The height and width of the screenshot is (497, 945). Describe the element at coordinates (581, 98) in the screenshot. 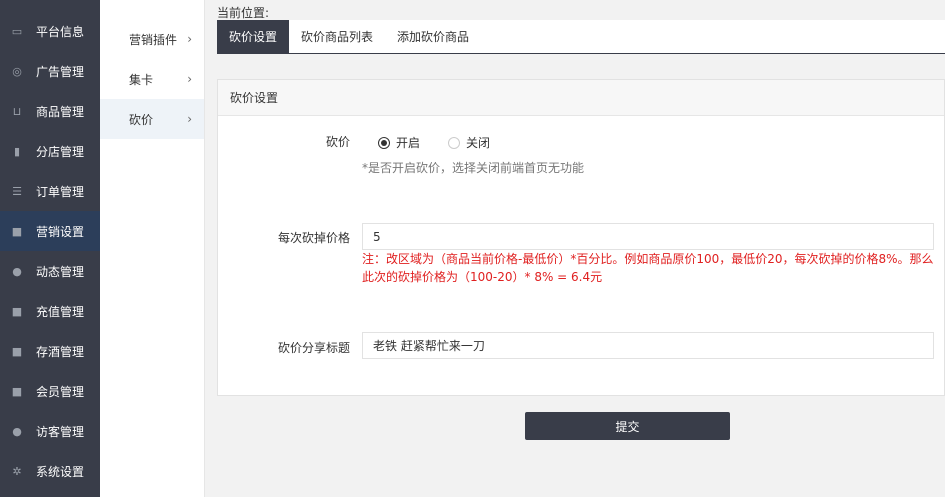

I see `panel-title: 砍价设置` at that location.